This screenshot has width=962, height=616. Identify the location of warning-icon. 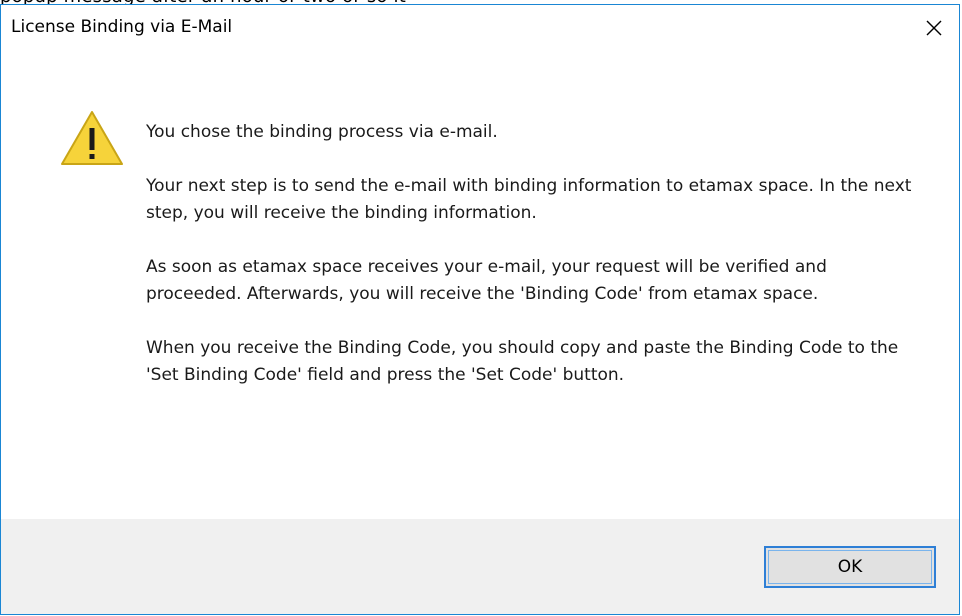
(92, 138).